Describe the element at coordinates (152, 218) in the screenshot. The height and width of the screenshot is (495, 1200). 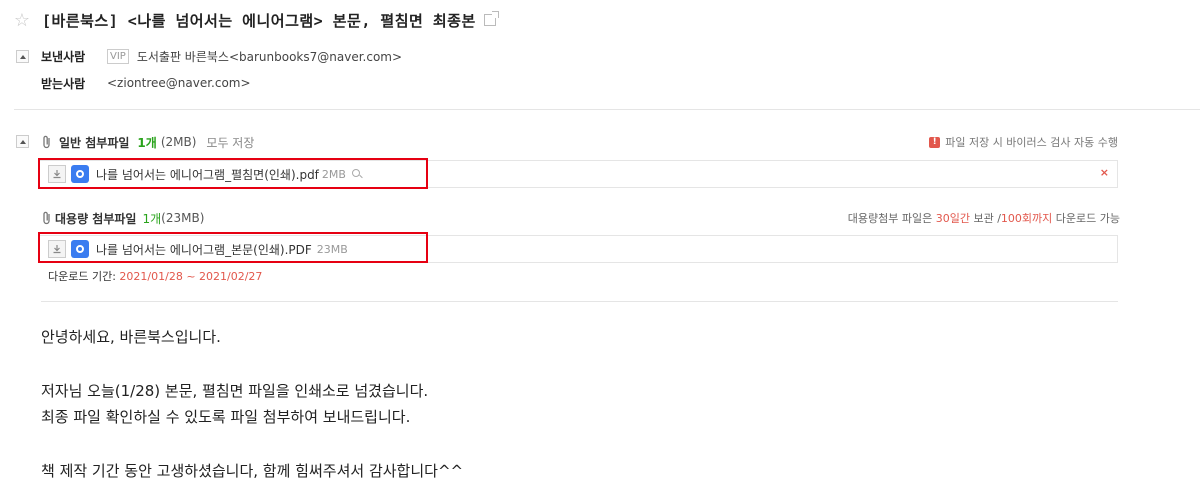
I see `large-attachments-count: 1개` at that location.